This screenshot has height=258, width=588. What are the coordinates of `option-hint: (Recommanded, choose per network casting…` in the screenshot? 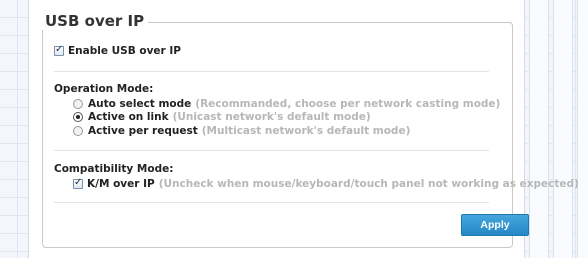 It's located at (348, 104).